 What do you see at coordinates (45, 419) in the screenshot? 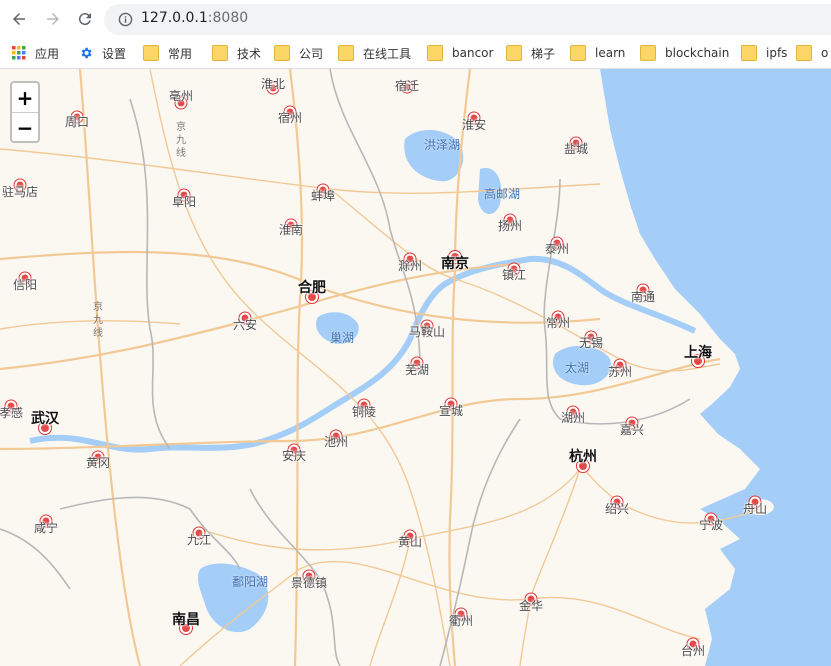
I see `city-label: 武汉` at bounding box center [45, 419].